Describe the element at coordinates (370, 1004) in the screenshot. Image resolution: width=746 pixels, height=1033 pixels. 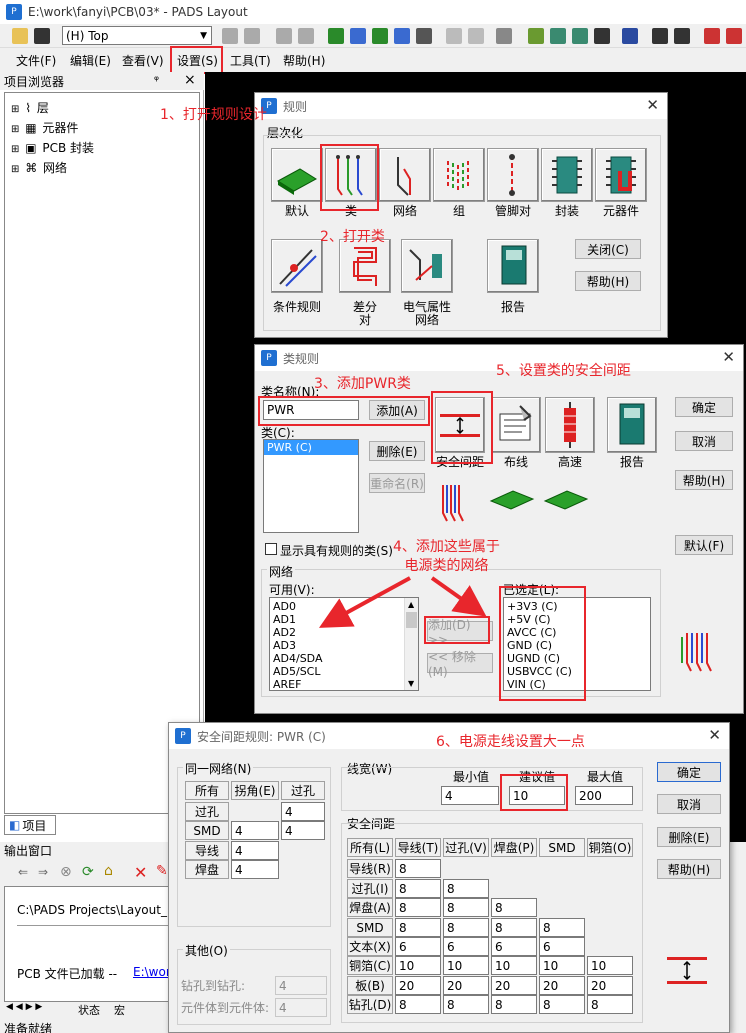
I see `clearance-row-header: 钻孔(D)` at that location.